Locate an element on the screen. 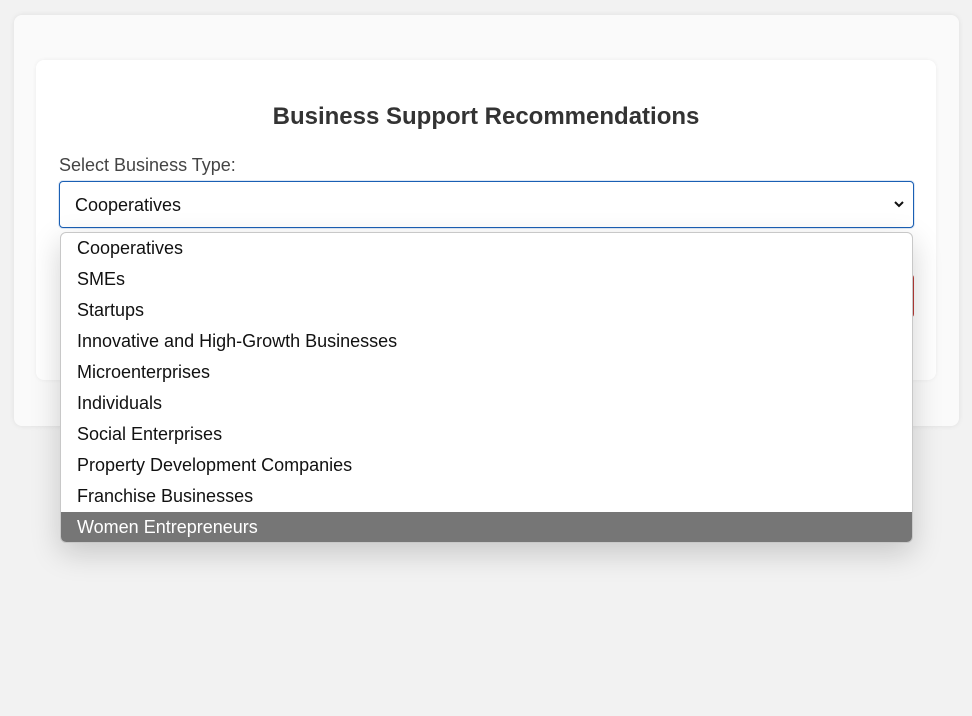 This screenshot has width=972, height=716. option-social-enterprises: Social Enterprises is located at coordinates (486, 434).